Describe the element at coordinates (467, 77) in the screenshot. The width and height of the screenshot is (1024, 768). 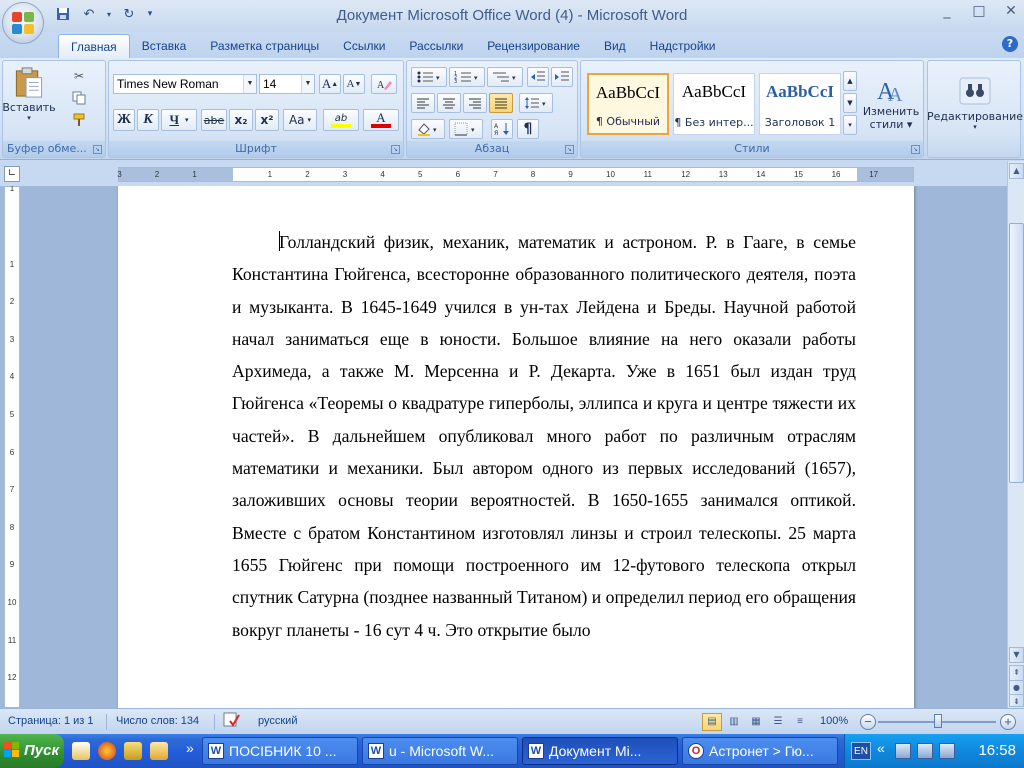
I see `numbering-icon: 1 2 3 ▾` at that location.